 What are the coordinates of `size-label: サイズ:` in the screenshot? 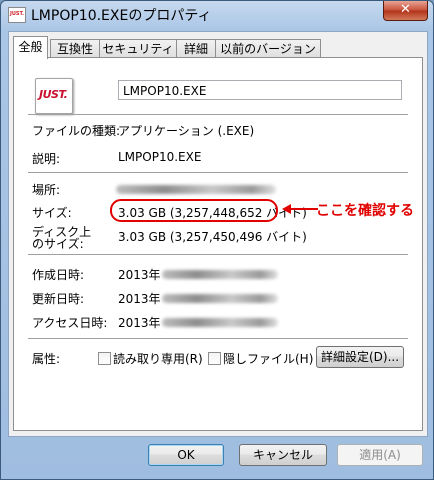 It's located at (52, 213).